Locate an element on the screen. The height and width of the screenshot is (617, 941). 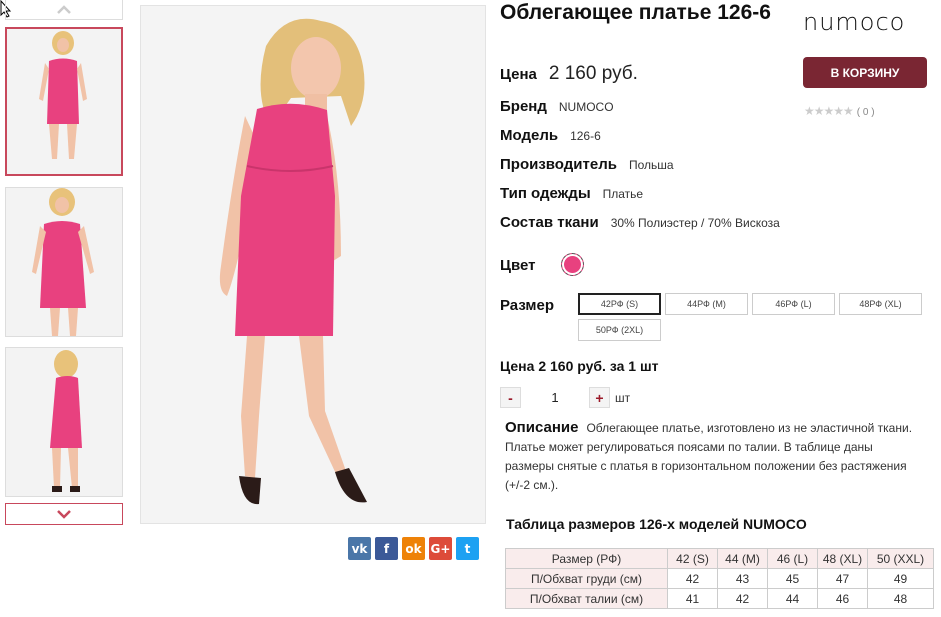
table-cell: 43 is located at coordinates (742, 578).